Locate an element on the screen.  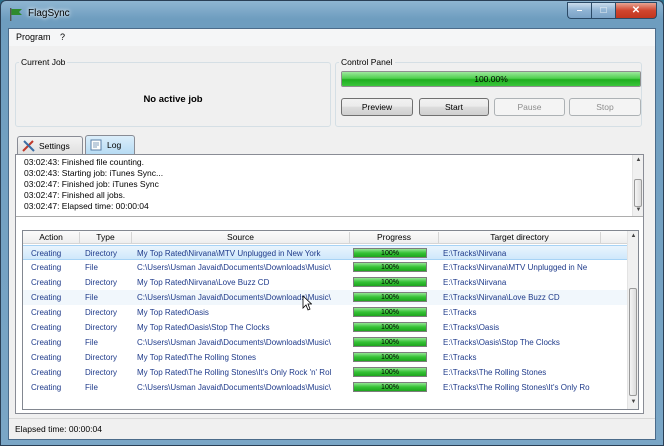
cell-target: E:\Tracks\The Rolling Stones is located at coordinates (495, 372).